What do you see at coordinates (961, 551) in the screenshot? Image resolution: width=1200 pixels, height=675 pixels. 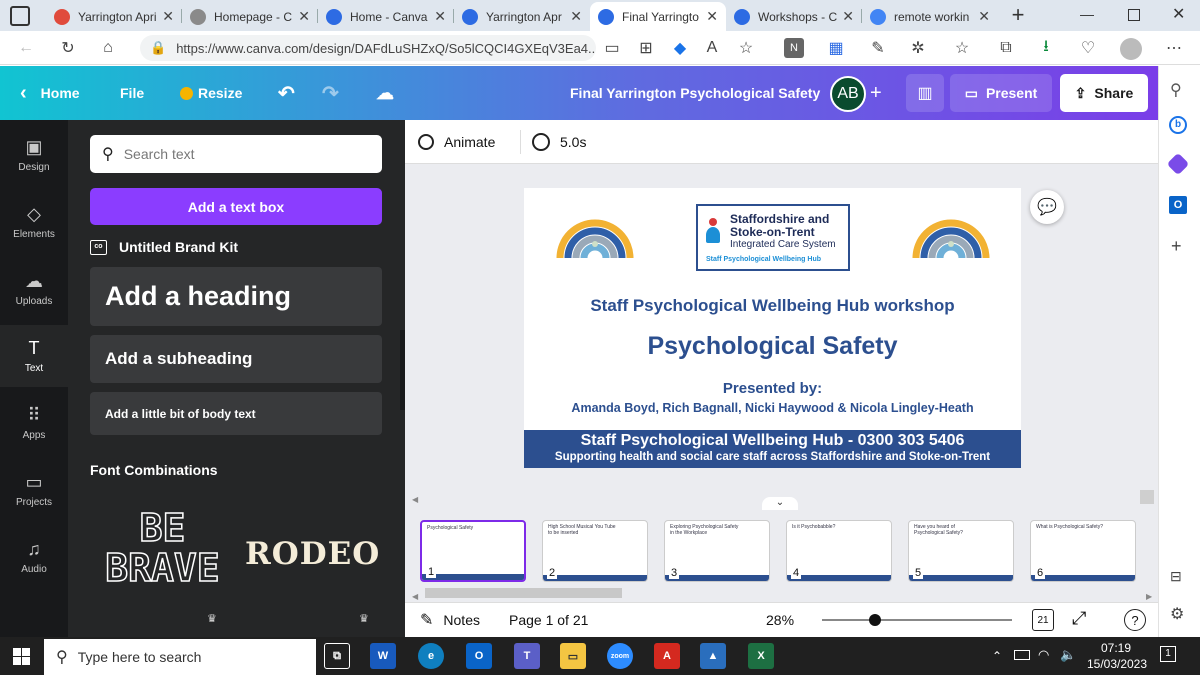 I see `page-thumbnail: Have you heard of Psychological Safety? 5` at bounding box center [961, 551].